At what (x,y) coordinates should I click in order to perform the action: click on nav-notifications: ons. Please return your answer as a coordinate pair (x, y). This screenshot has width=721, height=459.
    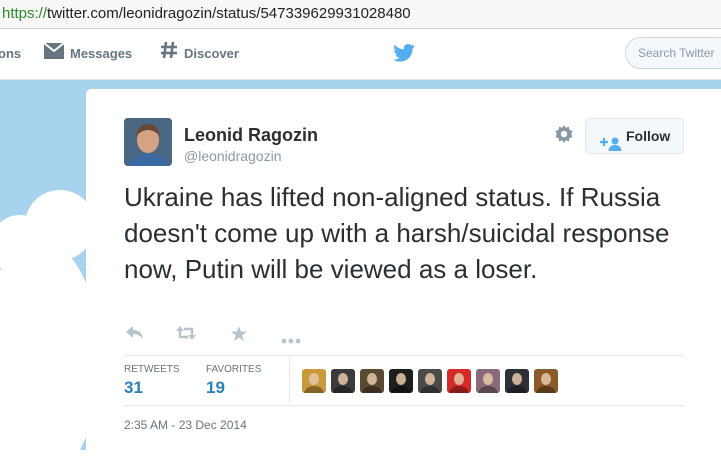
    Looking at the image, I should click on (10, 54).